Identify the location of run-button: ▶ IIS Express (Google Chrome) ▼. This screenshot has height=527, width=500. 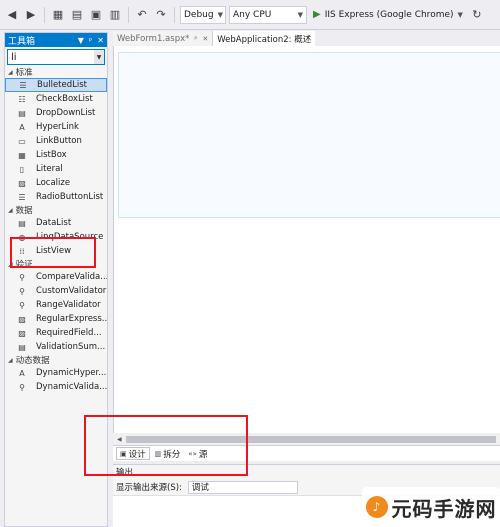
(388, 15).